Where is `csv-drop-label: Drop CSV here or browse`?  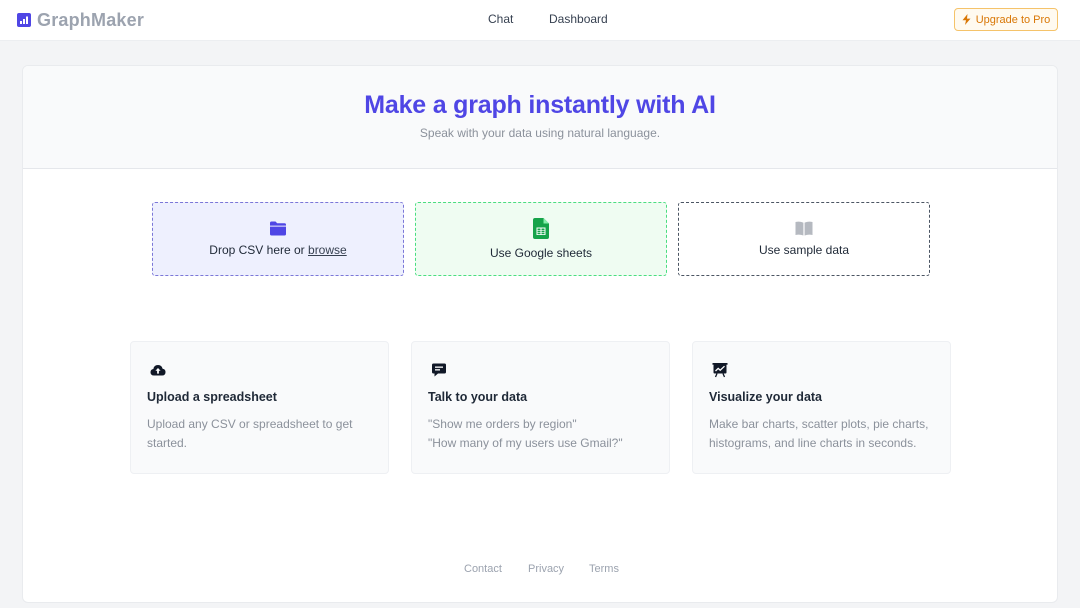
csv-drop-label: Drop CSV here or browse is located at coordinates (277, 250).